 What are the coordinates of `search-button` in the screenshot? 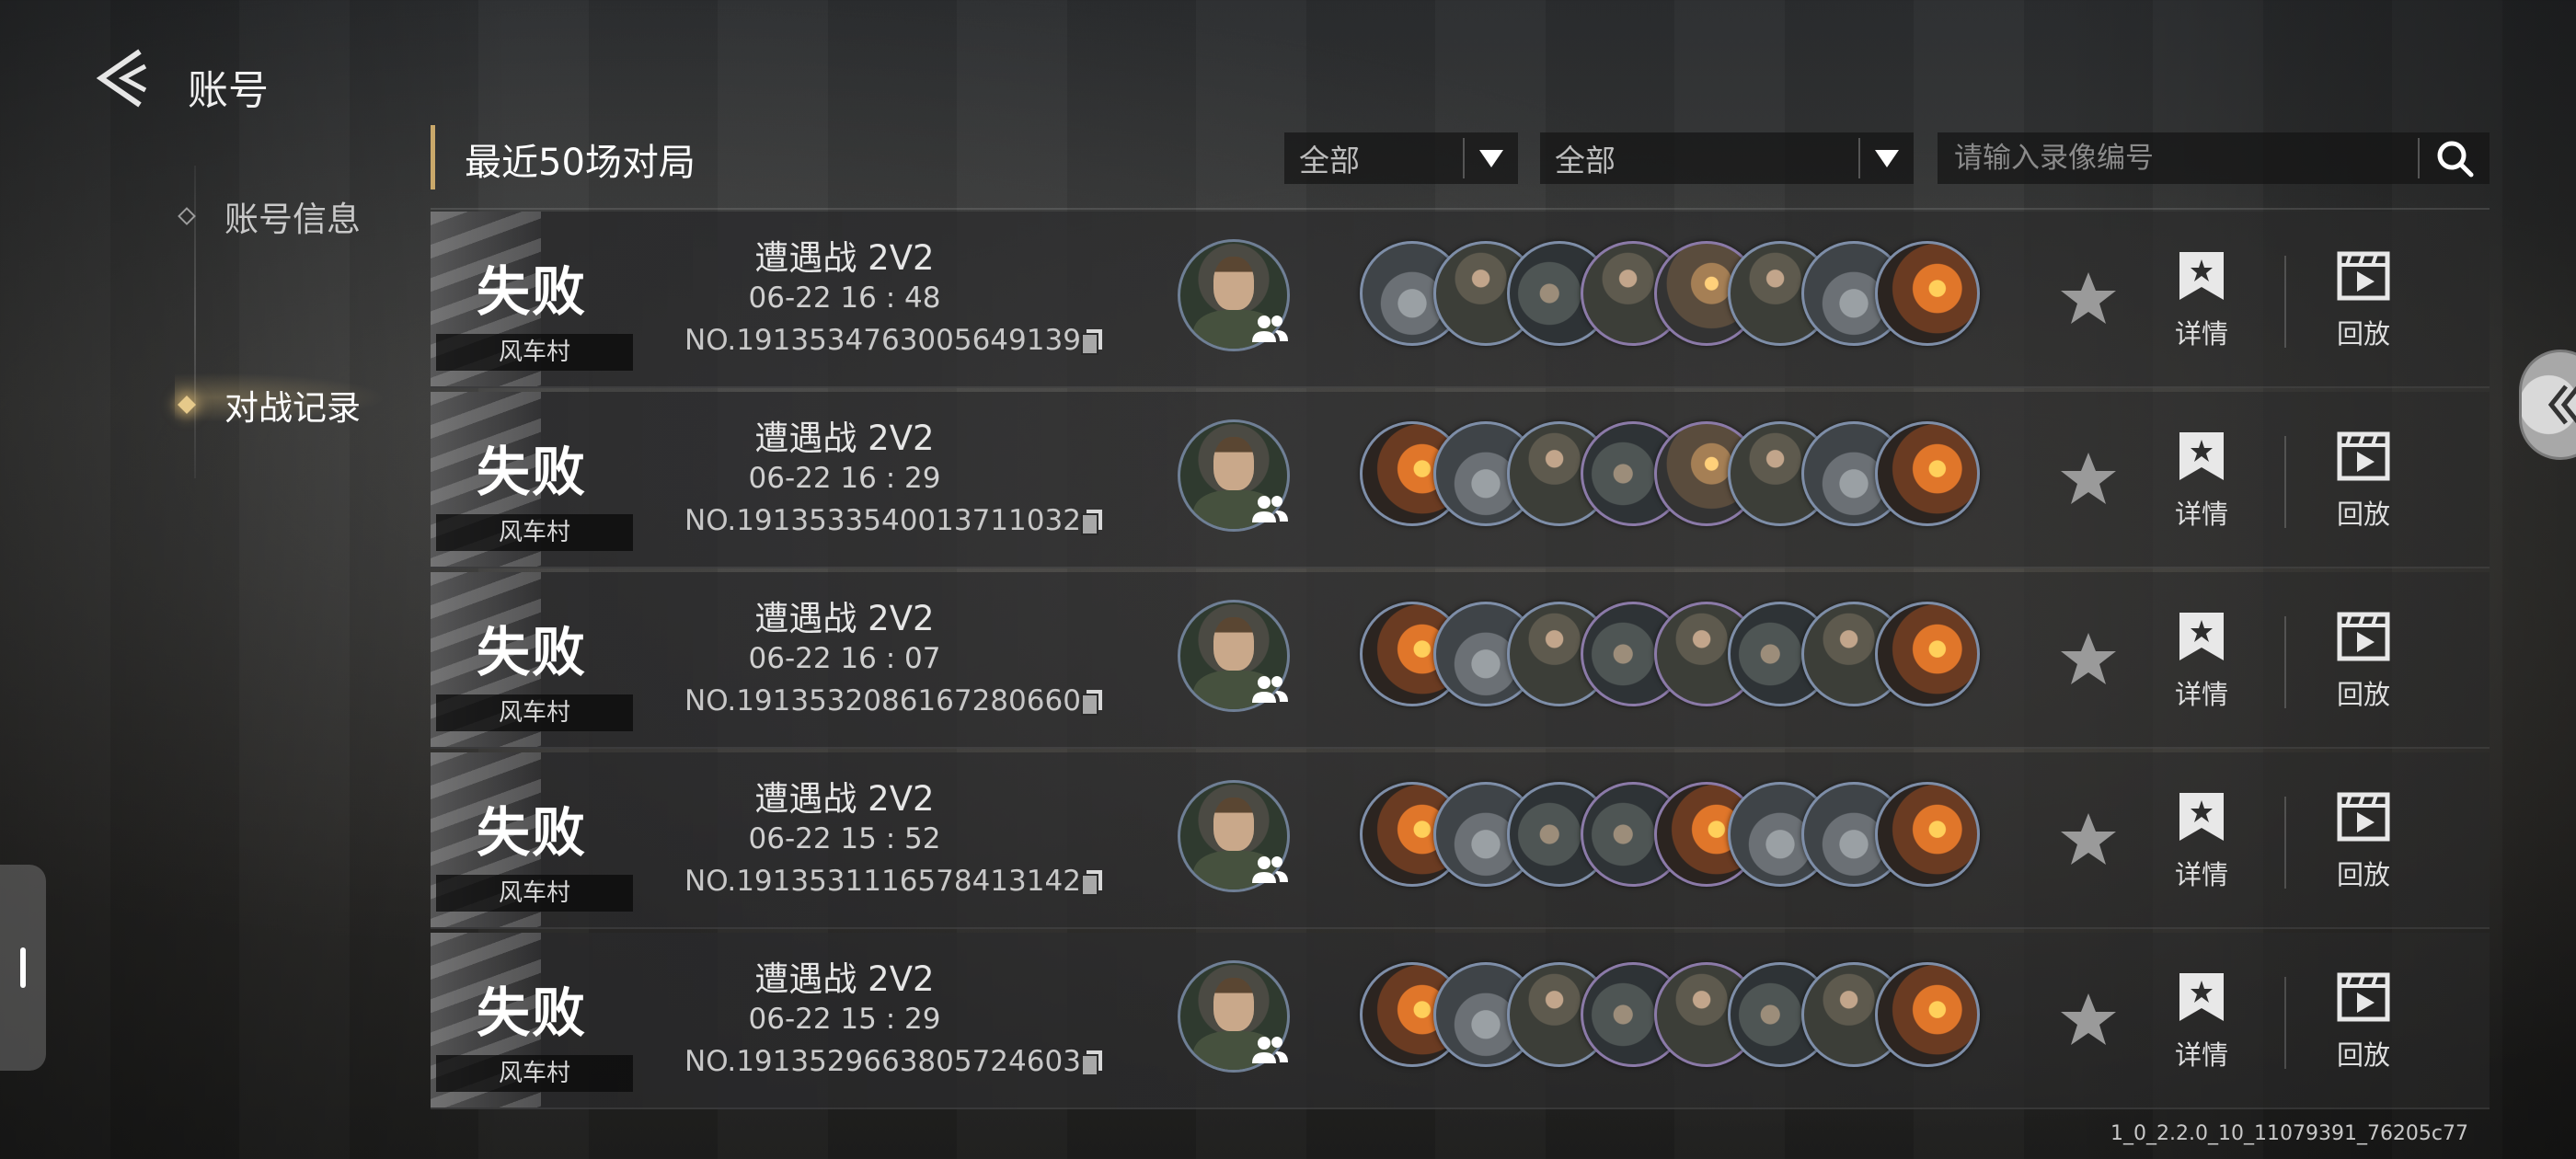 It's located at (2455, 158).